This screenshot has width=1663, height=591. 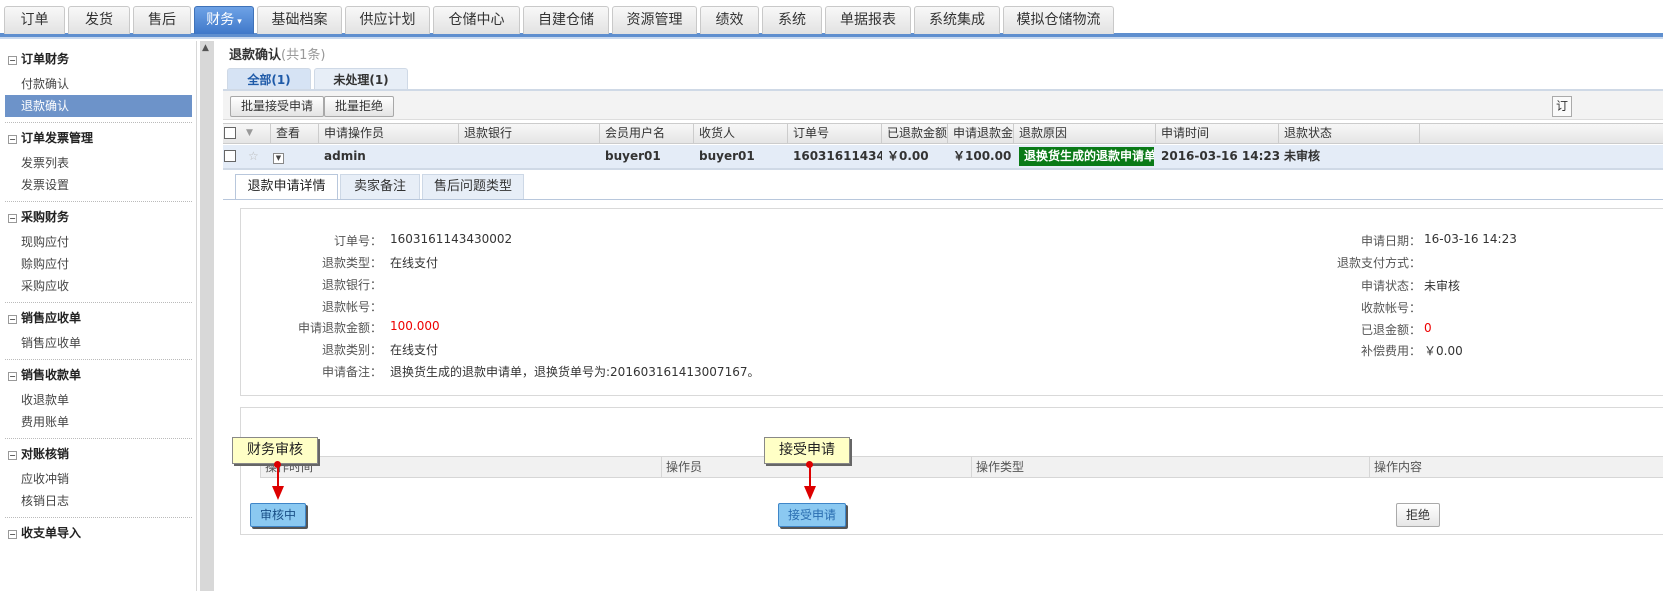 I want to click on nav-tab-performance: 绩效, so click(x=729, y=20).